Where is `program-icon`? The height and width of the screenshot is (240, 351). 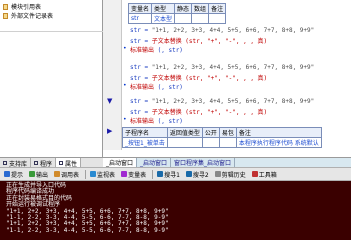
program-icon is located at coordinates (36, 163).